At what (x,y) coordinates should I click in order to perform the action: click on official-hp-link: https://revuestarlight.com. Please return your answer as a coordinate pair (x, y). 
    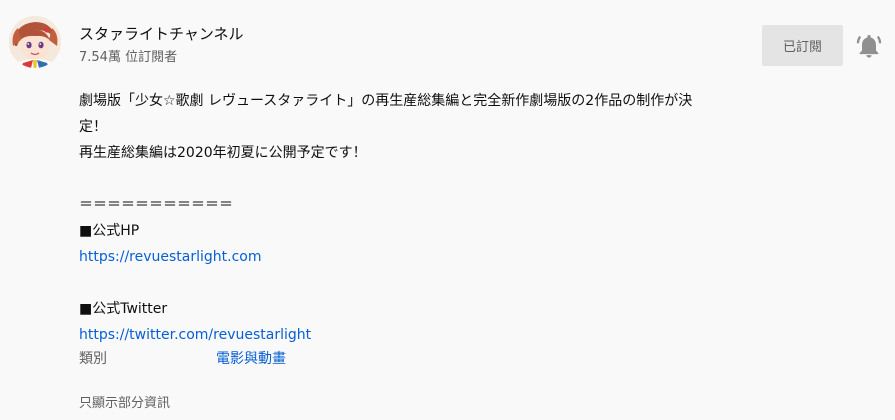
    Looking at the image, I should click on (170, 257).